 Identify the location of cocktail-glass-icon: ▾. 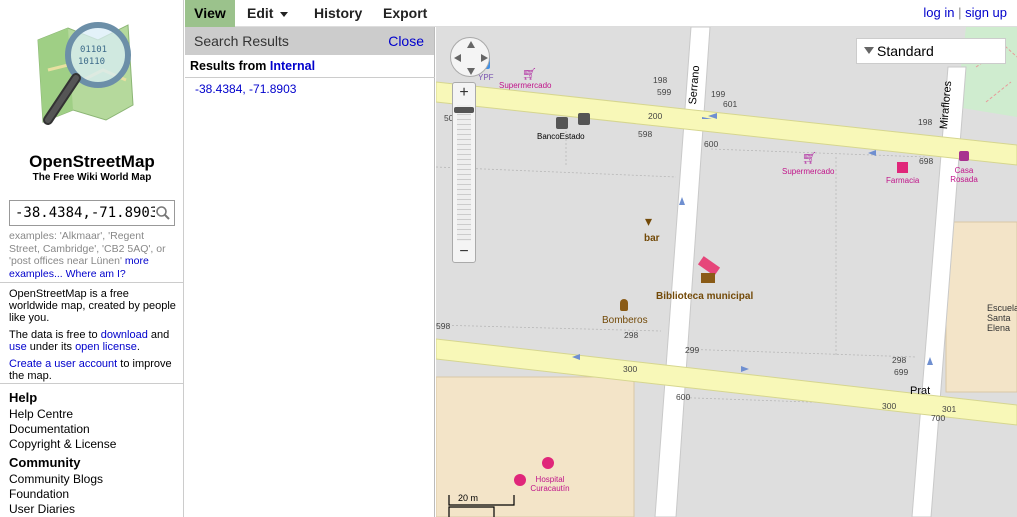
(648, 221).